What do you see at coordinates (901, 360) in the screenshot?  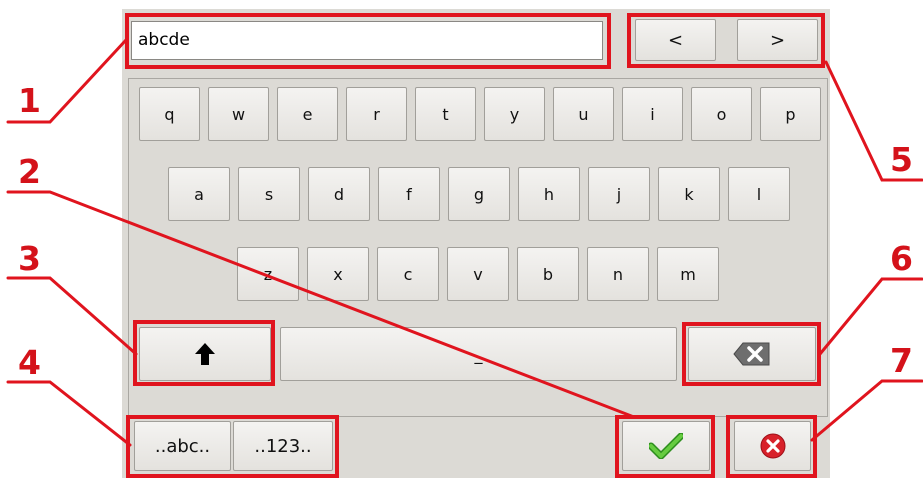 I see `callout-7: 7` at bounding box center [901, 360].